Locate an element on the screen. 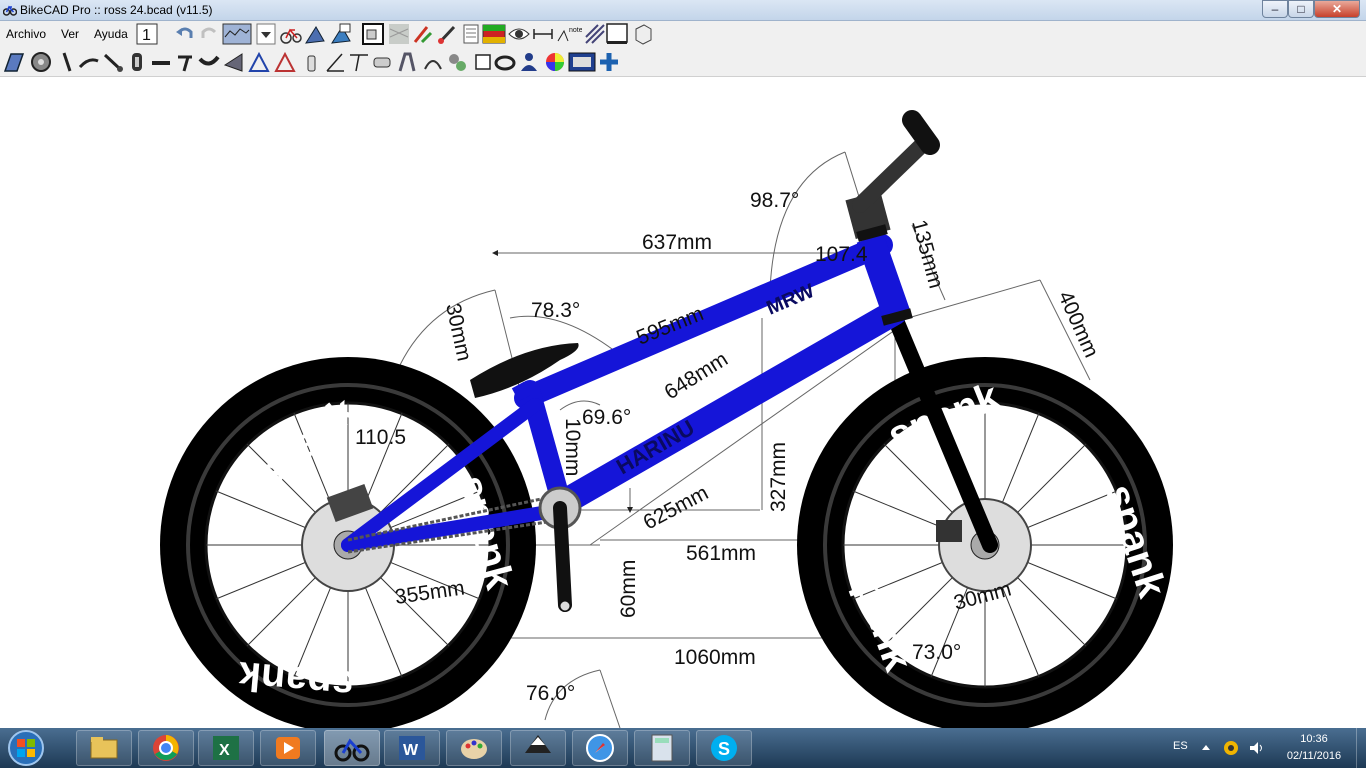  bikecad-icon is located at coordinates (352, 750).